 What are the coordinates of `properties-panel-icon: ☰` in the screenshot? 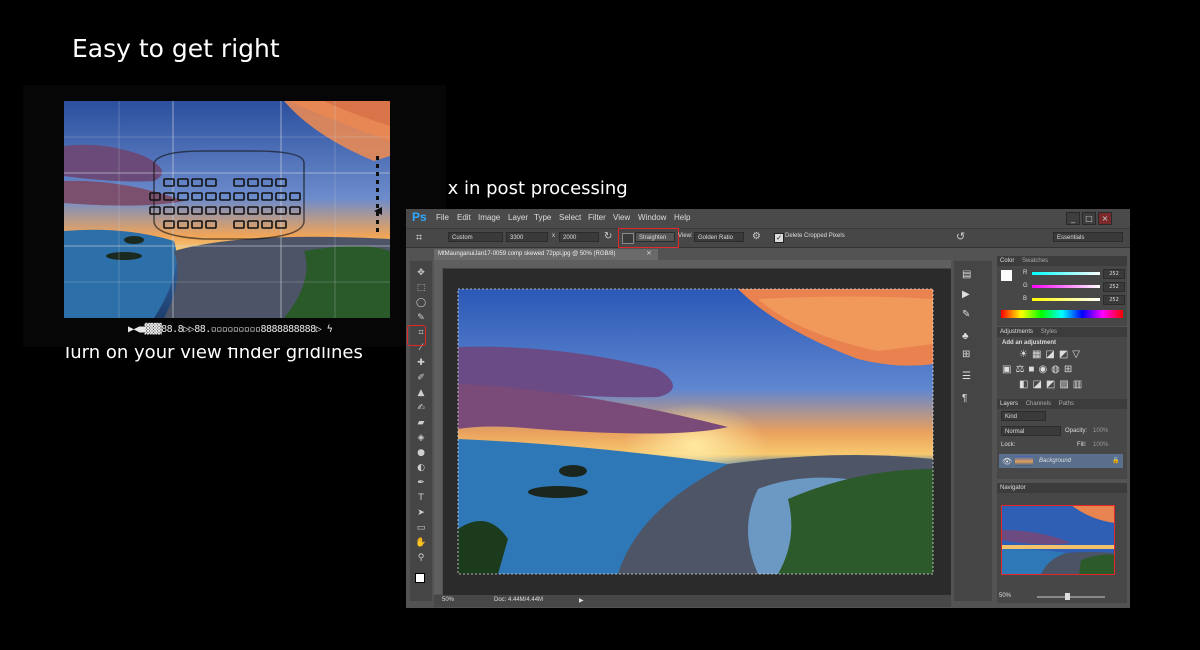 It's located at (966, 376).